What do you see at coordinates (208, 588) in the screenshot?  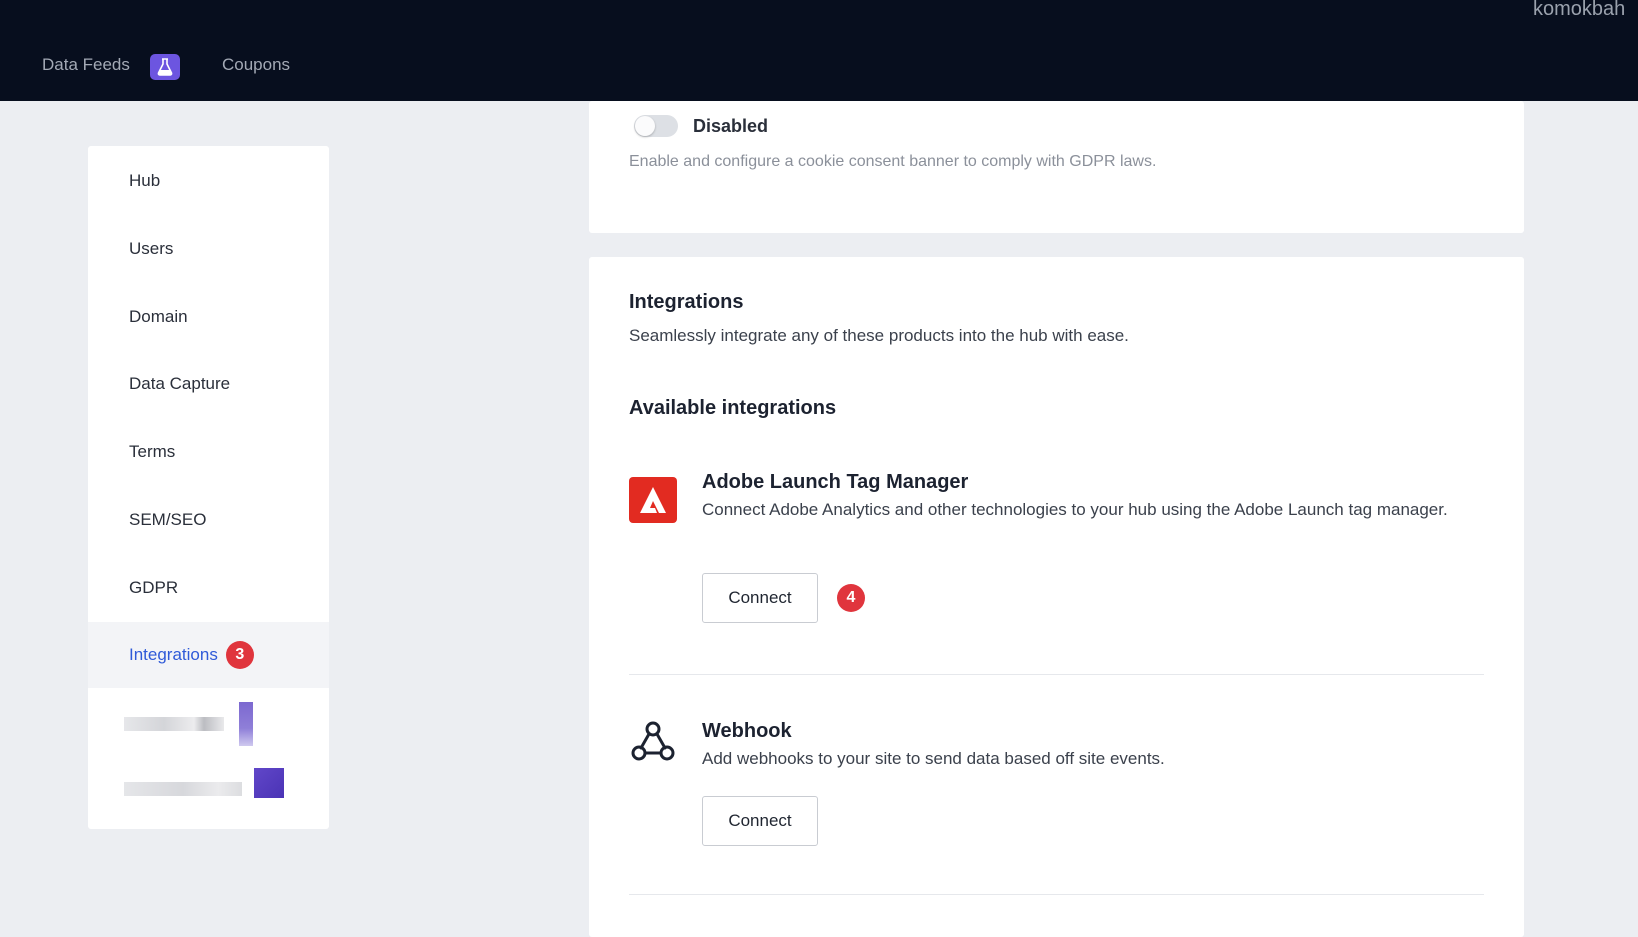 I see `sidebar-item-gdpr: GDPR` at bounding box center [208, 588].